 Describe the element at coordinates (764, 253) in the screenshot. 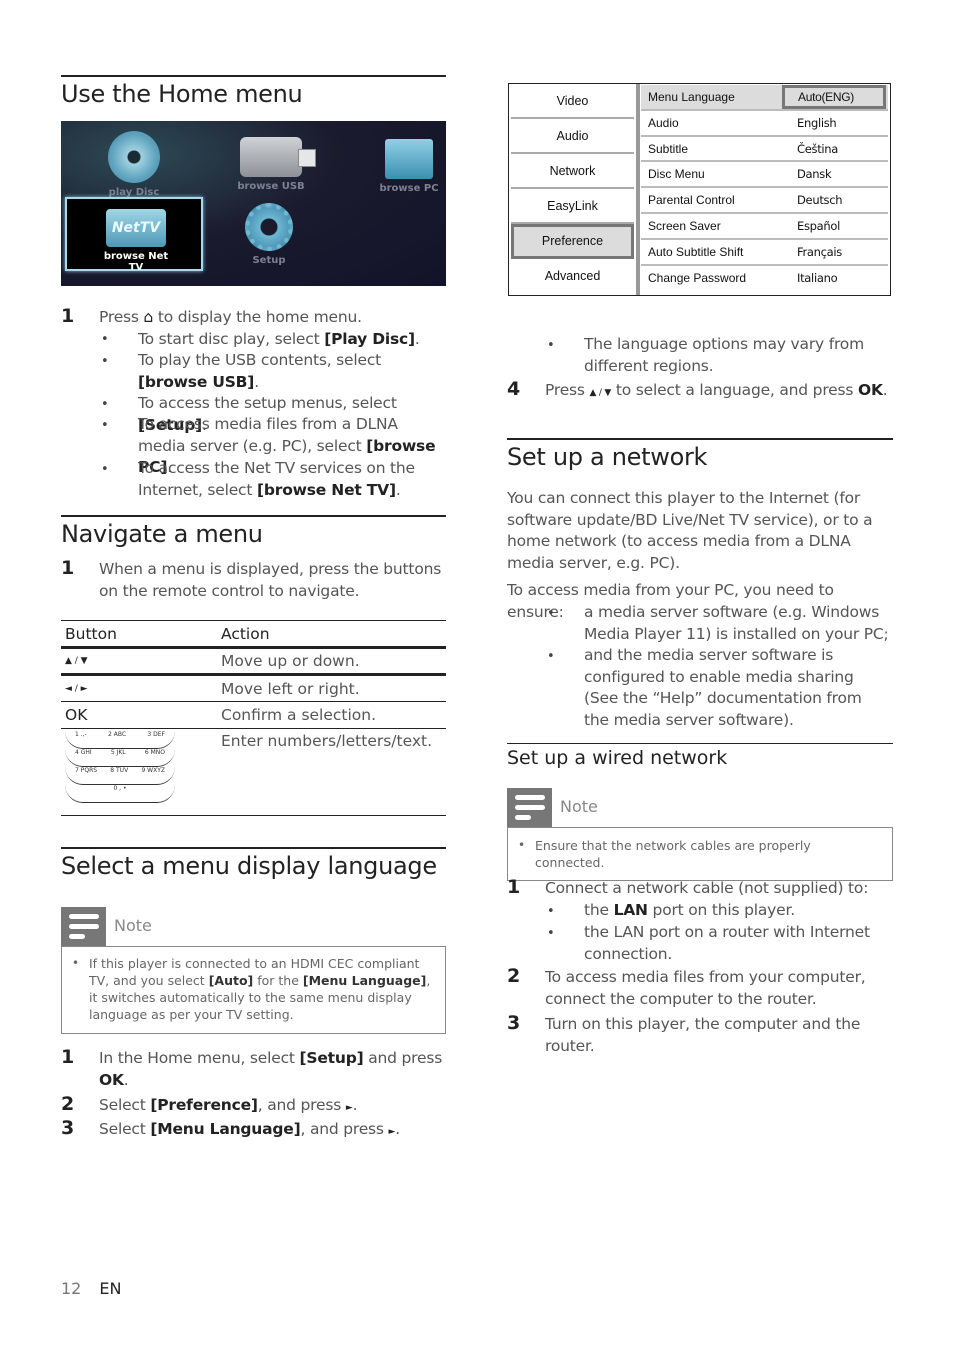

I see `setting-row: Auto Subtitle Shift Français` at that location.